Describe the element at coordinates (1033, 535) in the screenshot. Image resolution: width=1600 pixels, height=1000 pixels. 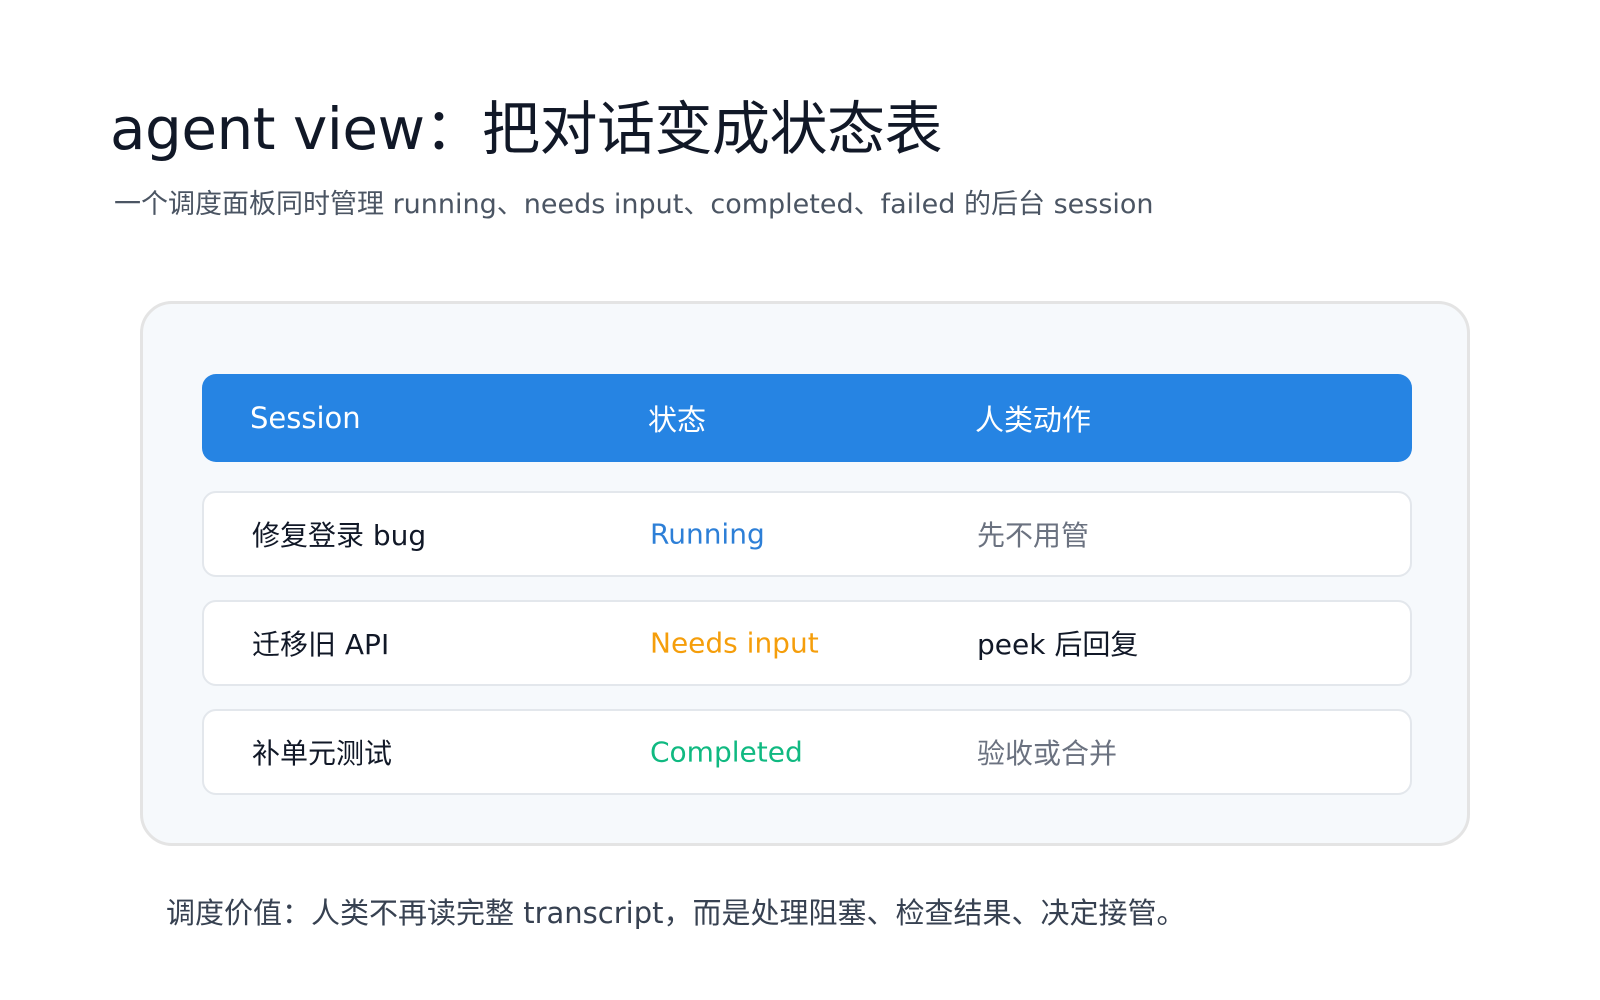
I see `human-action: 先不用管` at that location.